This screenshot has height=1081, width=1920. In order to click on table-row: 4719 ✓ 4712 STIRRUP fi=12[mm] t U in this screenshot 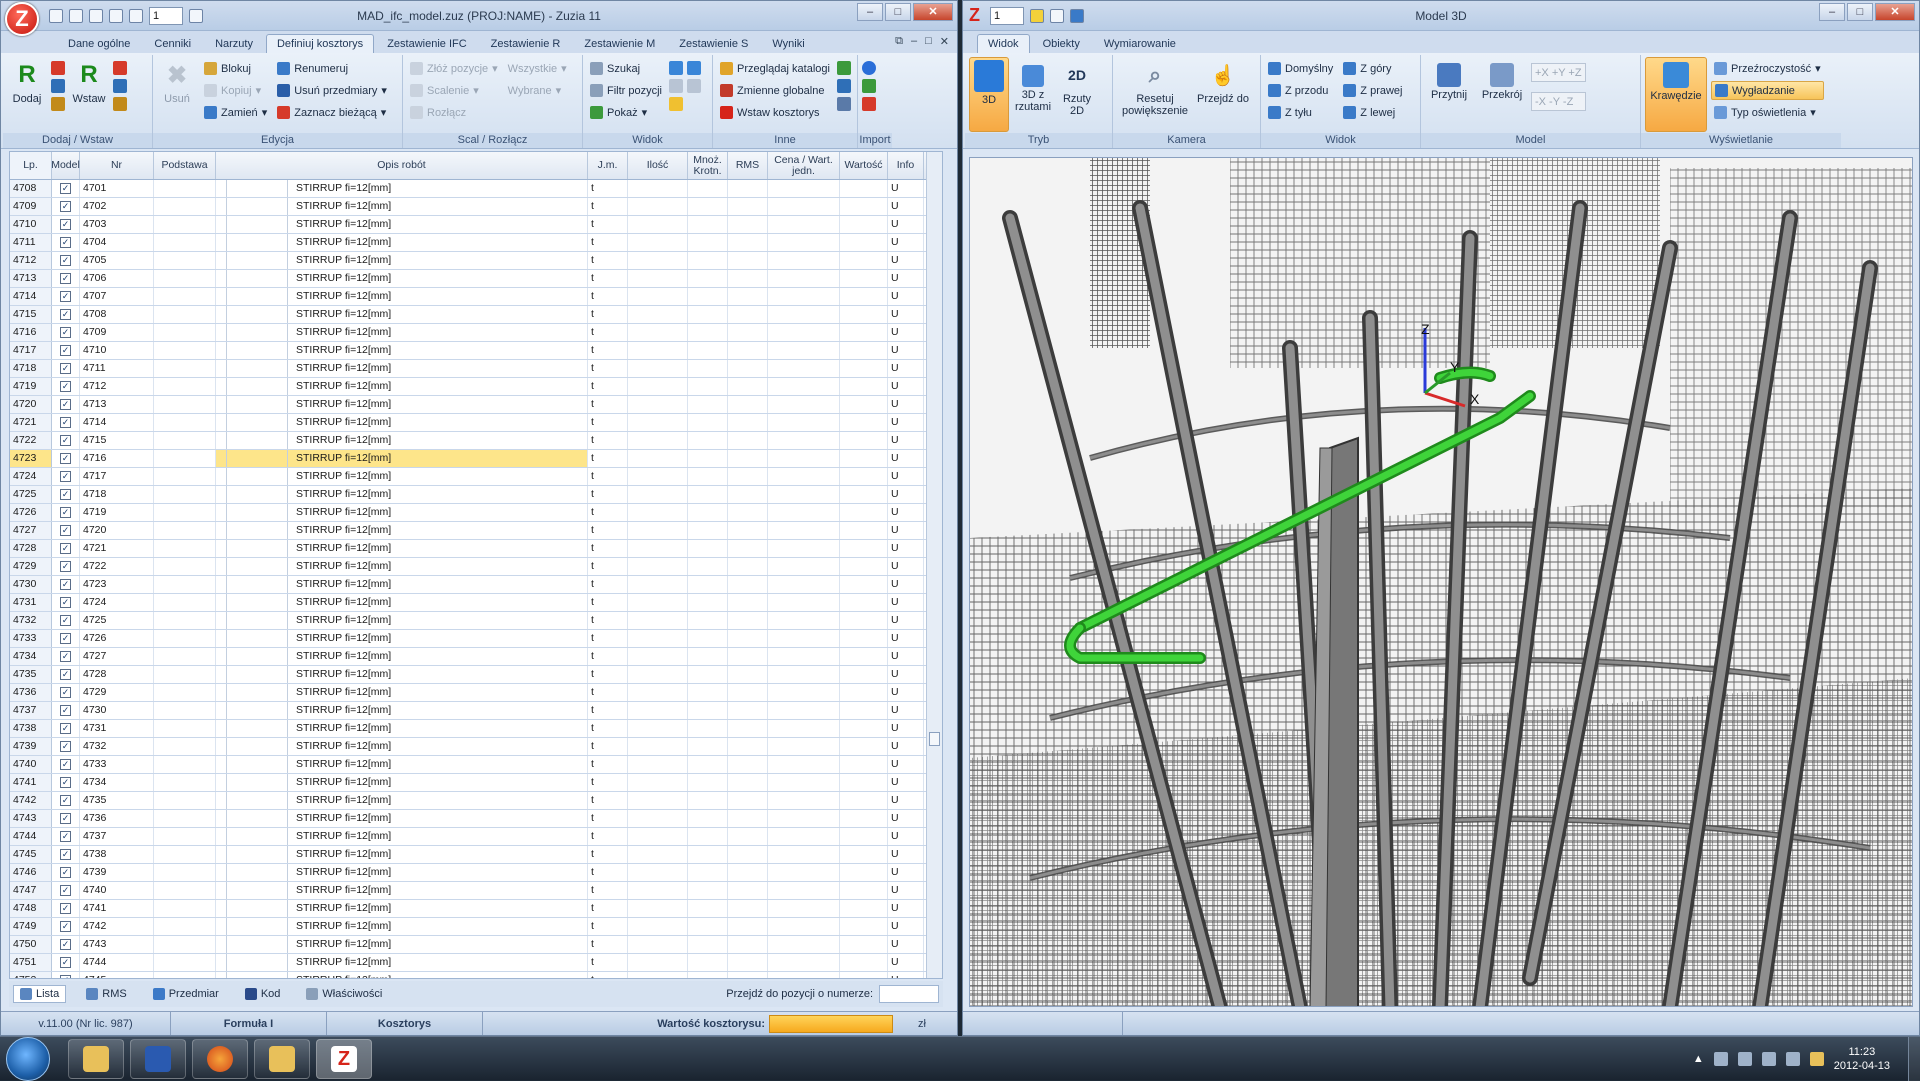, I will do `click(476, 387)`.